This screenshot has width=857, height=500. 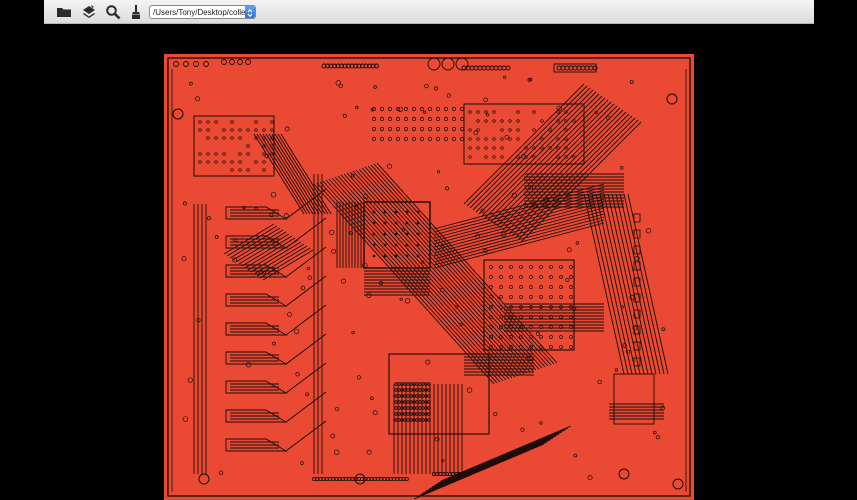 I want to click on path-select: /Users/Tony/Desktop/collection, so click(x=202, y=12).